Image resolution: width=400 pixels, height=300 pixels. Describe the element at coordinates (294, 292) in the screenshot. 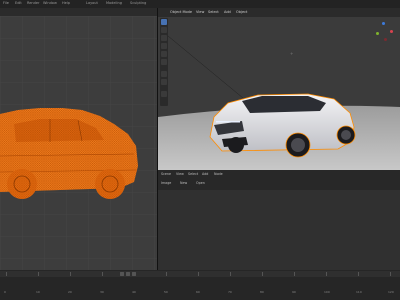

I see `frame-label: 90` at that location.